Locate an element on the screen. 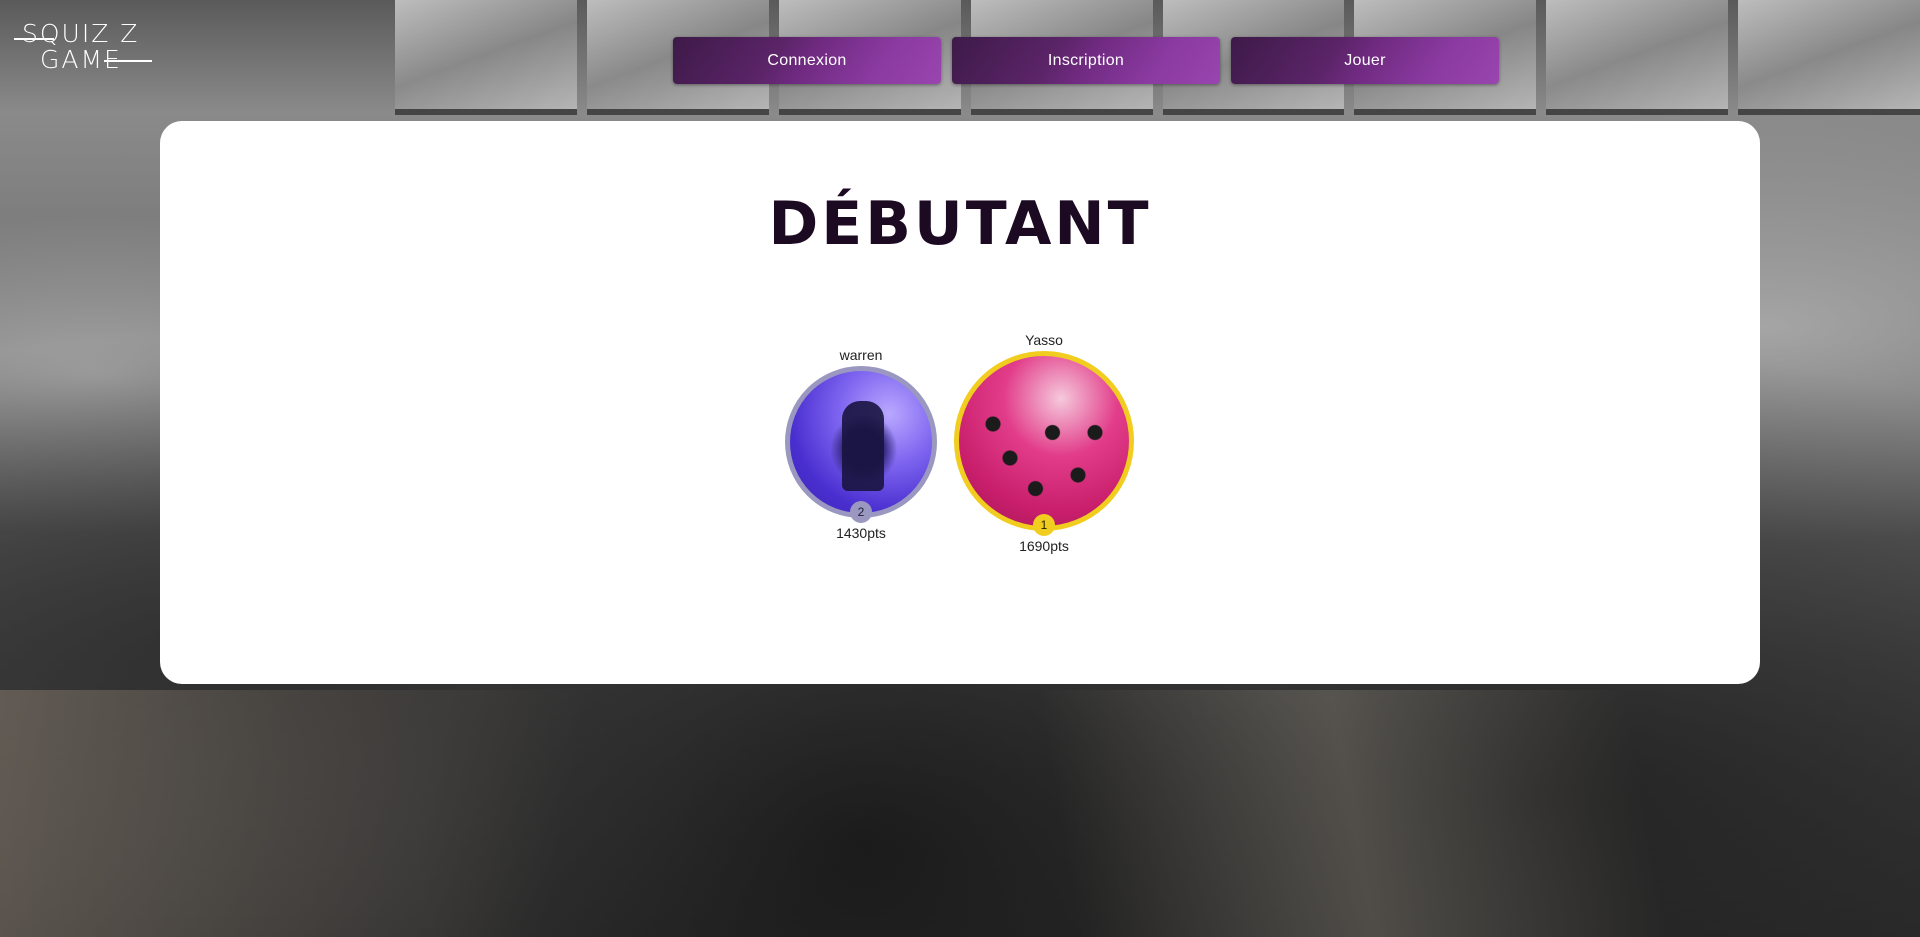 This screenshot has height=937, width=1920. top-nav: Connexion Inscription Jouer is located at coordinates (1086, 60).